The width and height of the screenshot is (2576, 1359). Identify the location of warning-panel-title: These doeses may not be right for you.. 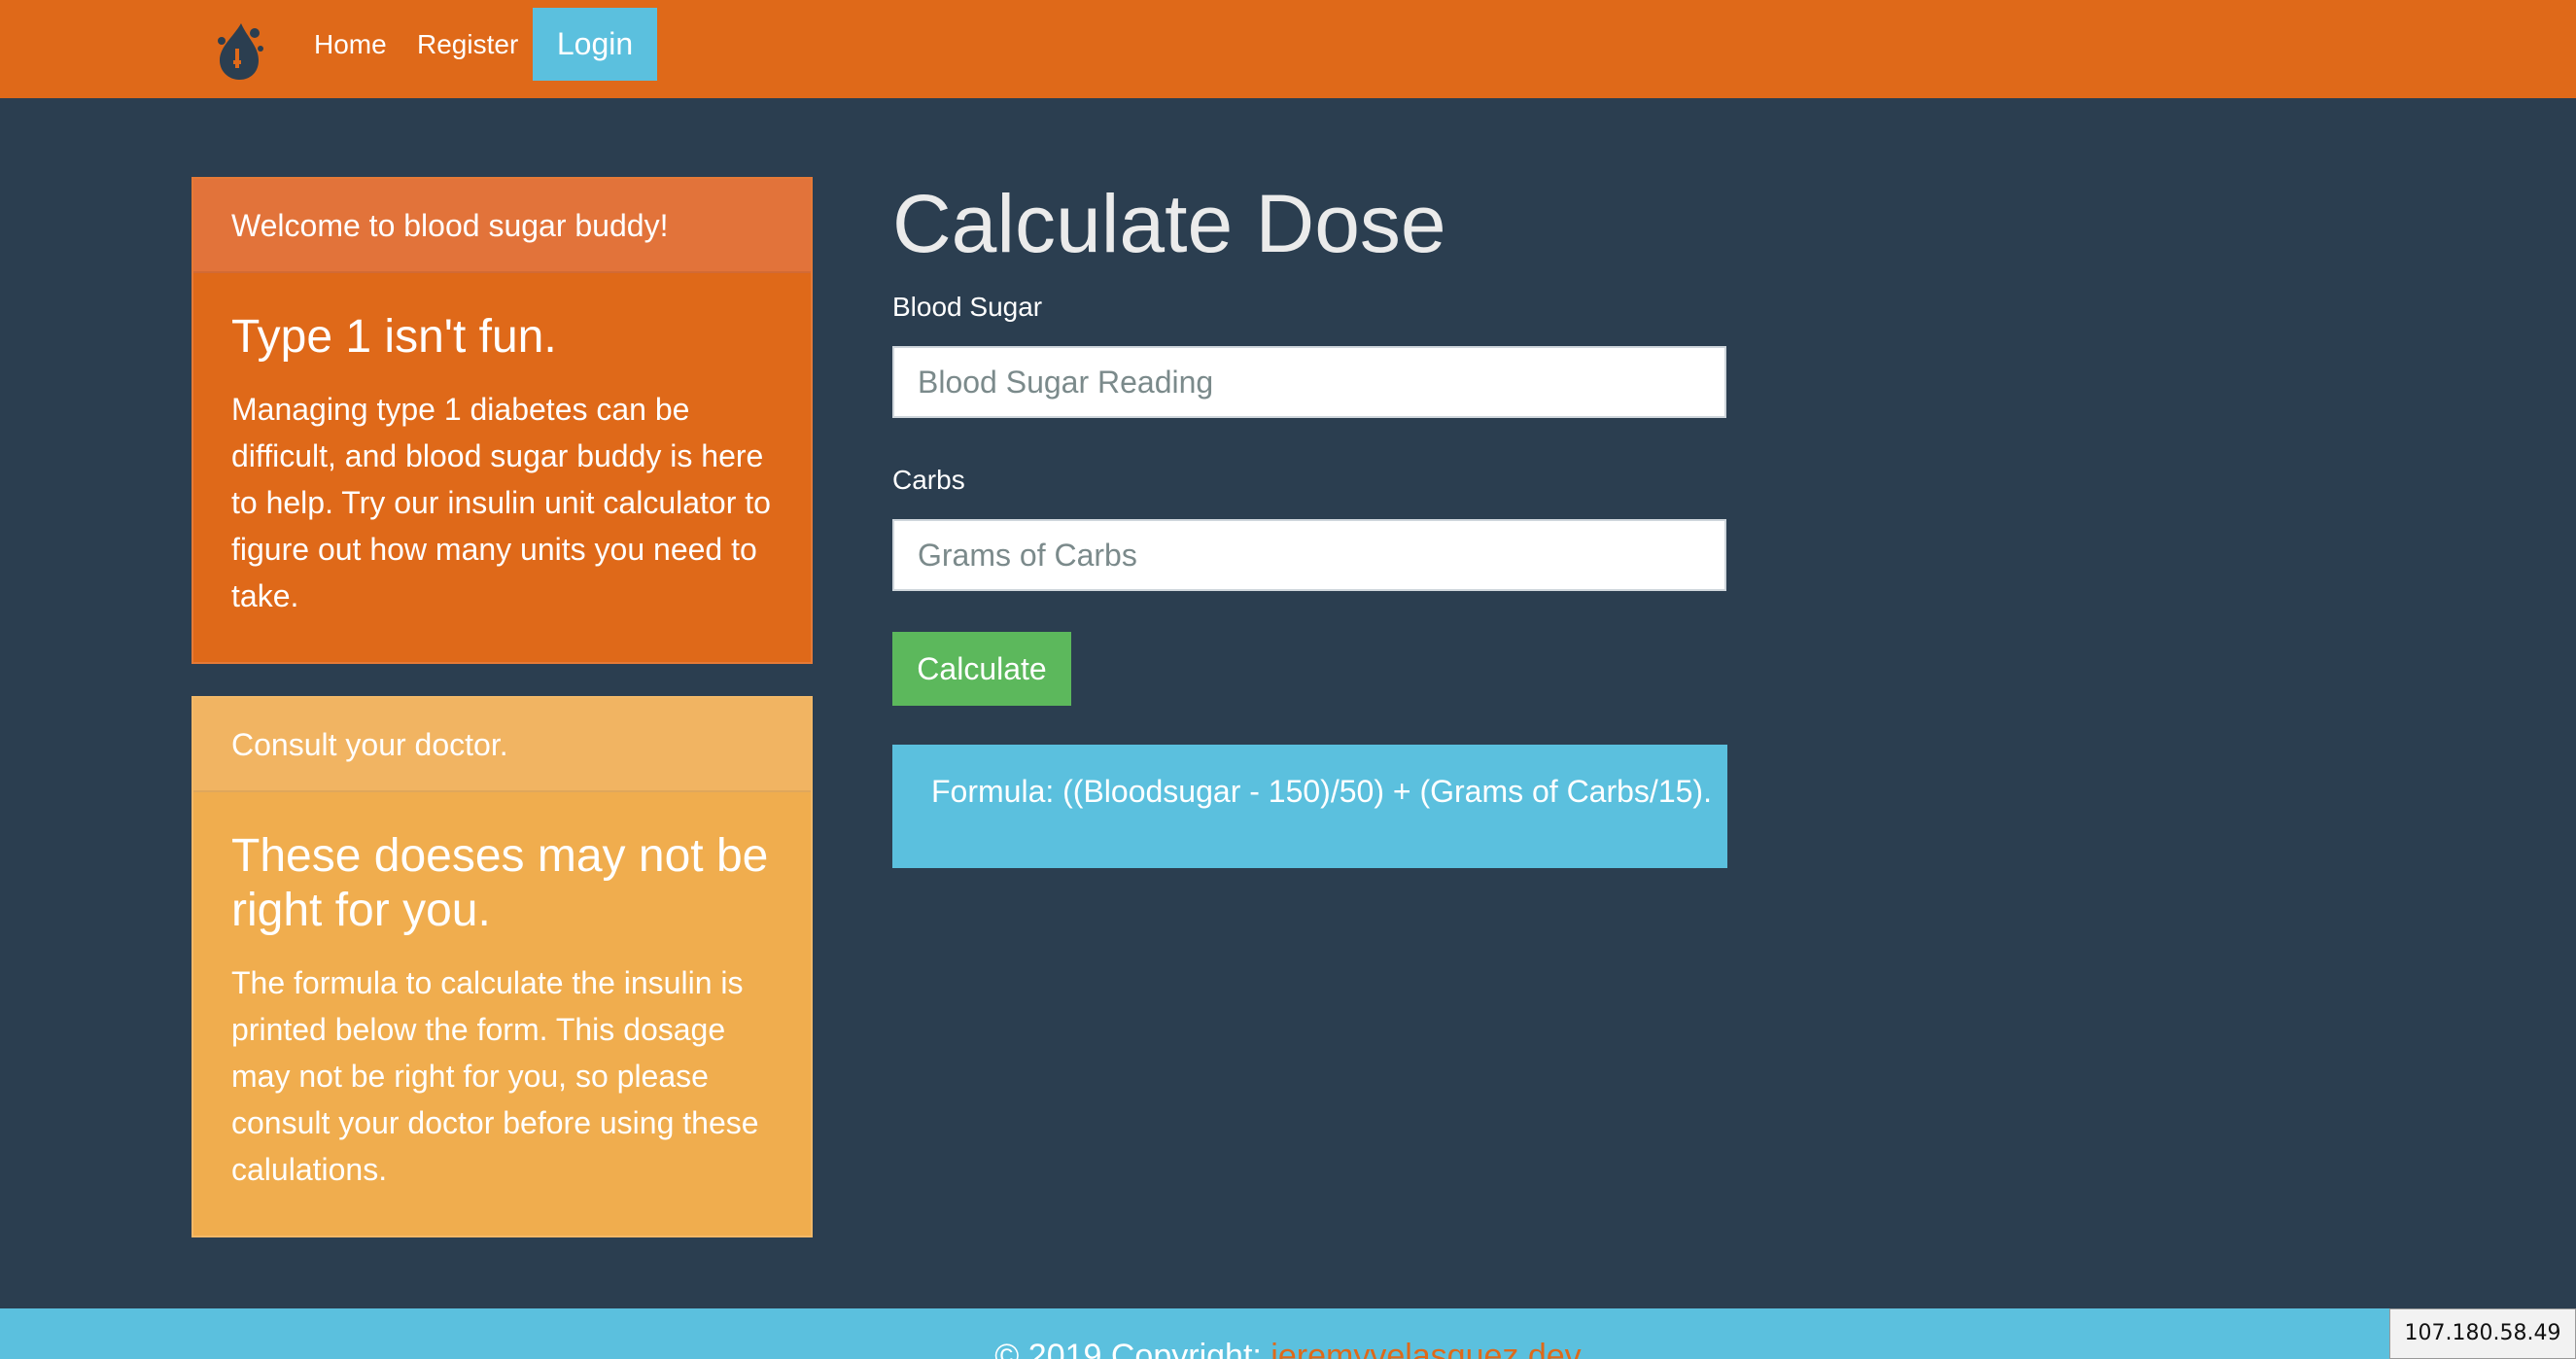
(500, 883).